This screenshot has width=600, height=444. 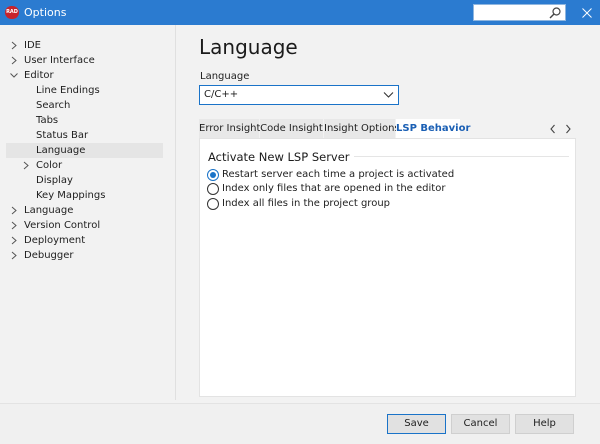 I want to click on radio-label: Index all files in the project group, so click(x=306, y=203).